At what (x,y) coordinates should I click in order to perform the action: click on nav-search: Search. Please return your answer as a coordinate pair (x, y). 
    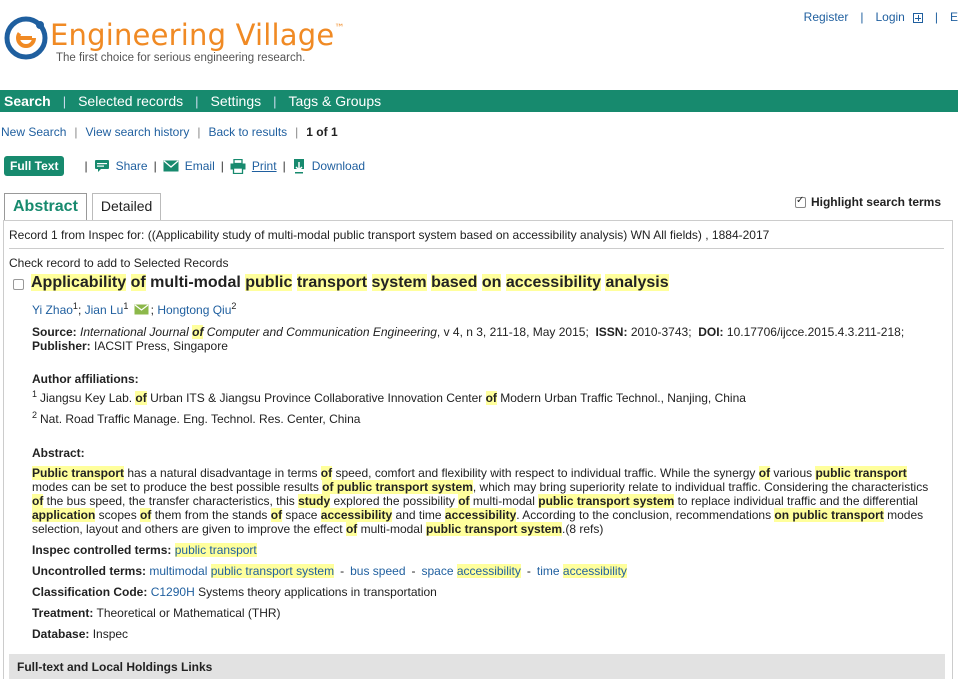
    Looking at the image, I should click on (27, 101).